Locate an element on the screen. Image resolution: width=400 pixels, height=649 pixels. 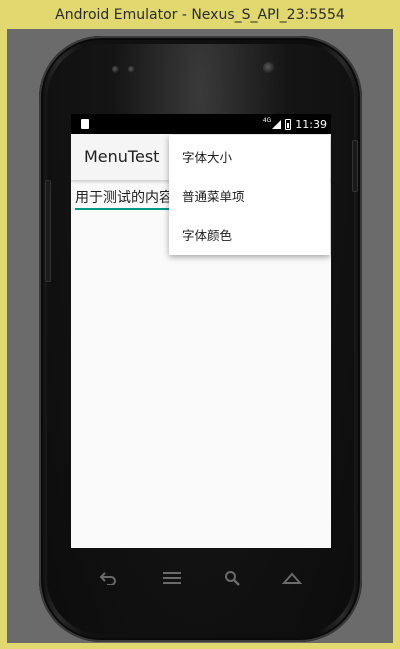
search-icon is located at coordinates (232, 578).